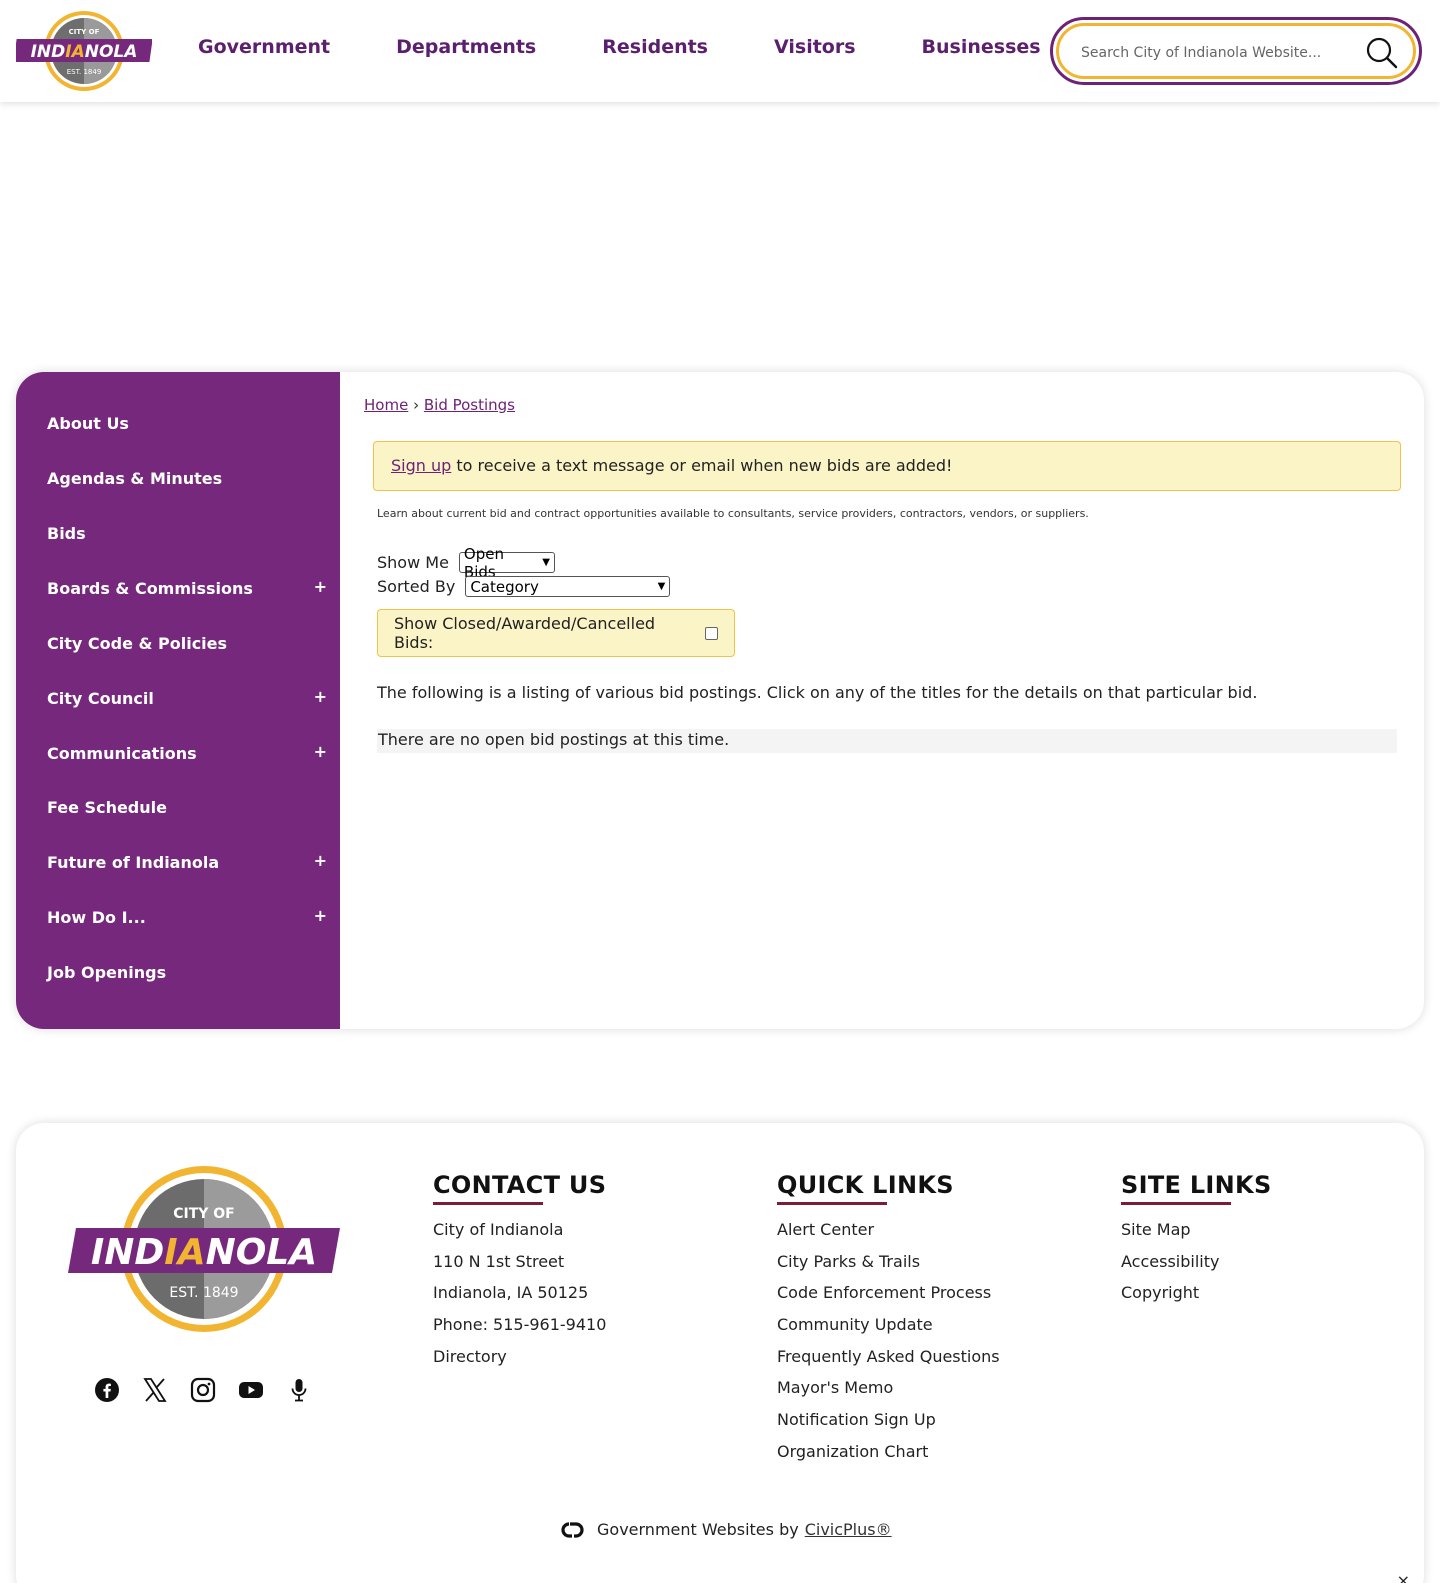  Describe the element at coordinates (572, 1529) in the screenshot. I see `civicplus-logo-icon` at that location.